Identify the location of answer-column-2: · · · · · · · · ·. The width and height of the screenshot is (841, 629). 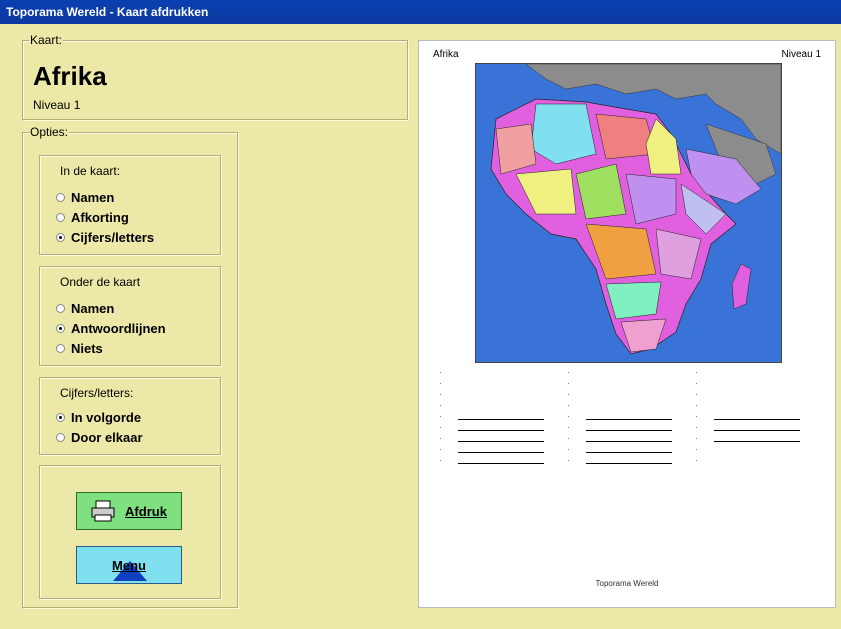
(619, 416).